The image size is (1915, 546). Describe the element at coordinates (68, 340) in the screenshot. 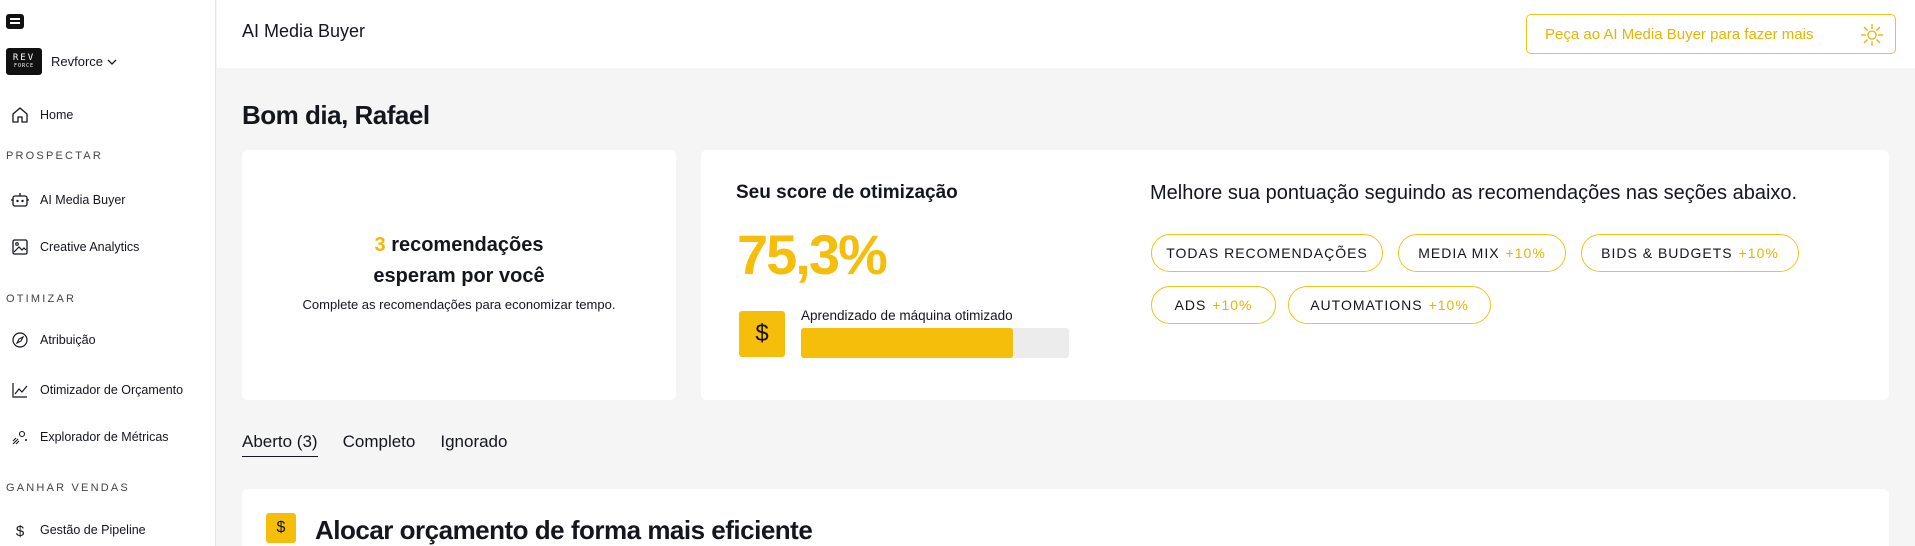

I see `sidebar-item-label: Atribuição` at that location.